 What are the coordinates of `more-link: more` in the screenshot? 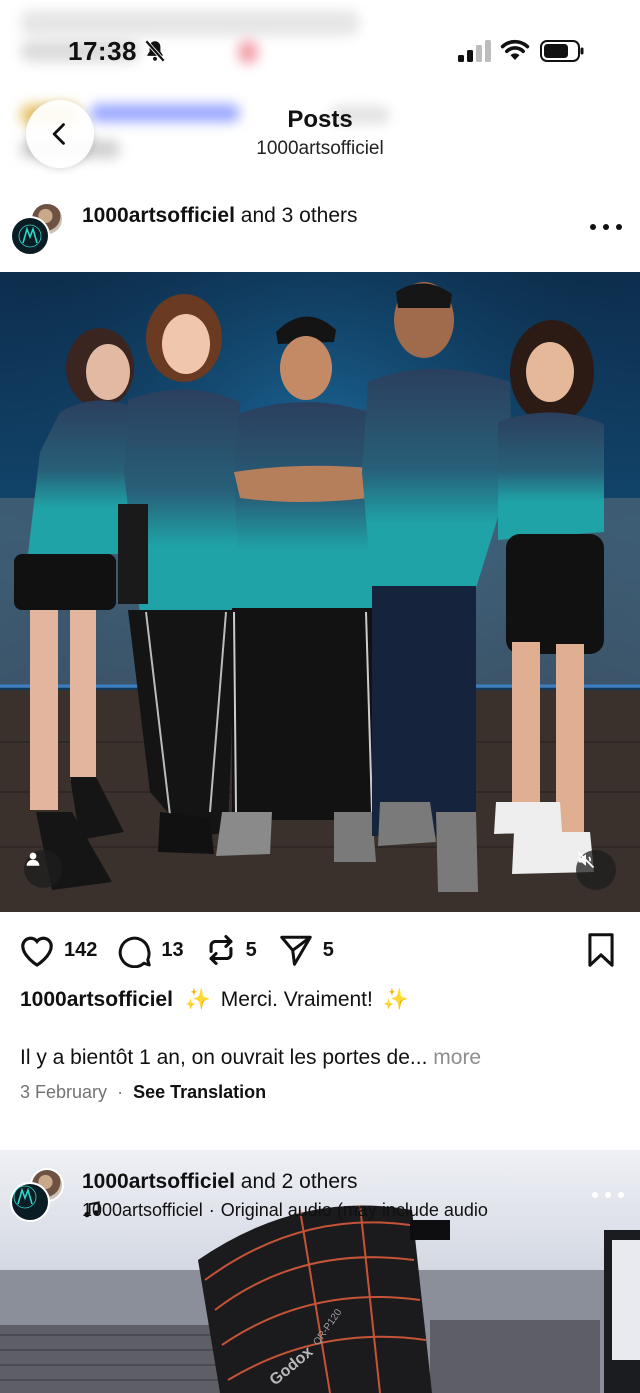 It's located at (457, 1057).